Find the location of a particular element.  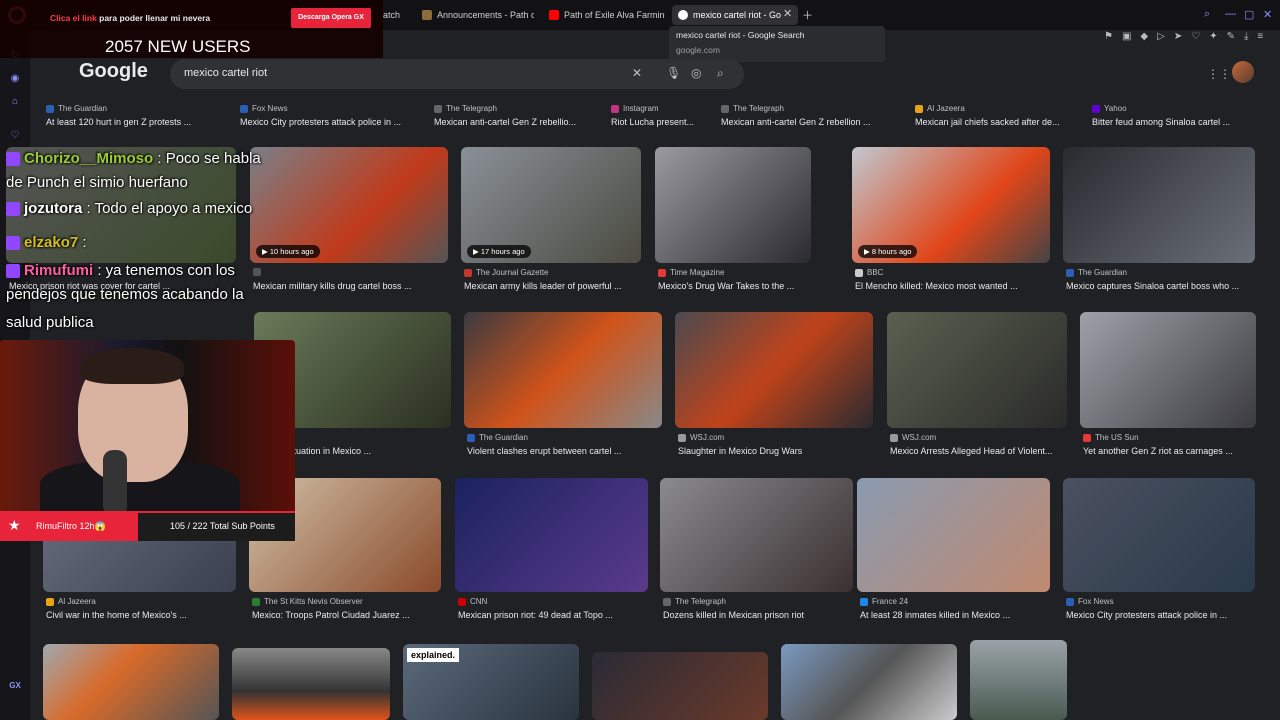

account-avatar is located at coordinates (1243, 72).